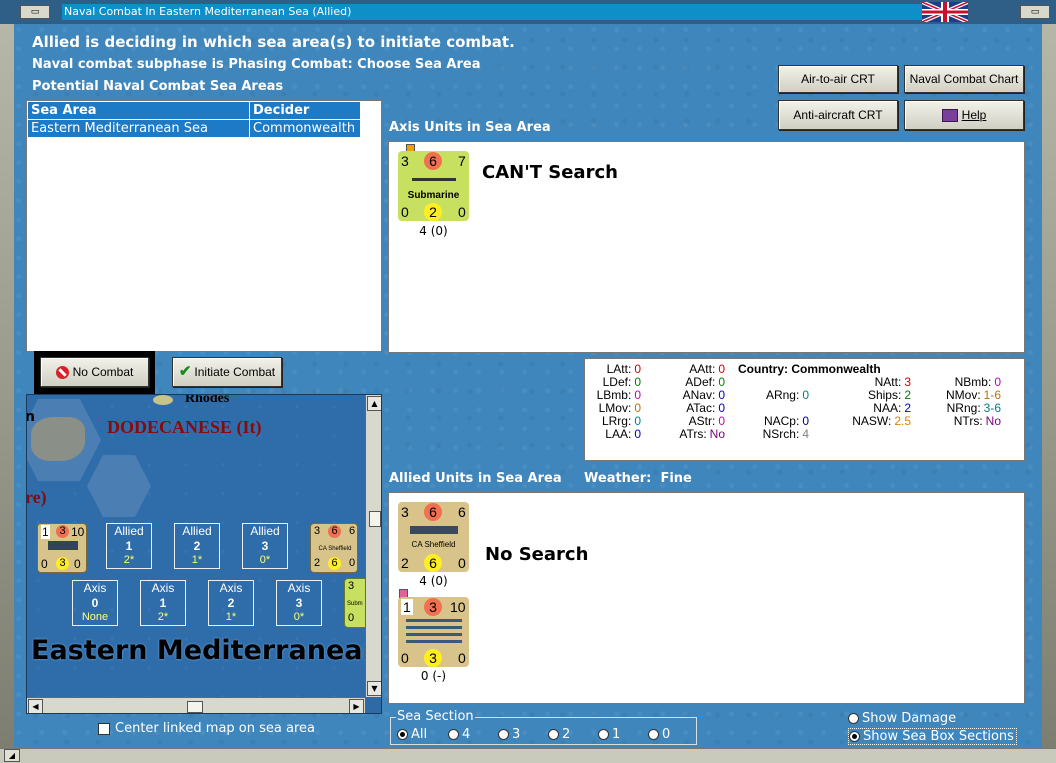 The width and height of the screenshot is (1056, 763). What do you see at coordinates (374, 403) in the screenshot?
I see `scroll-up-icon: ▲` at bounding box center [374, 403].